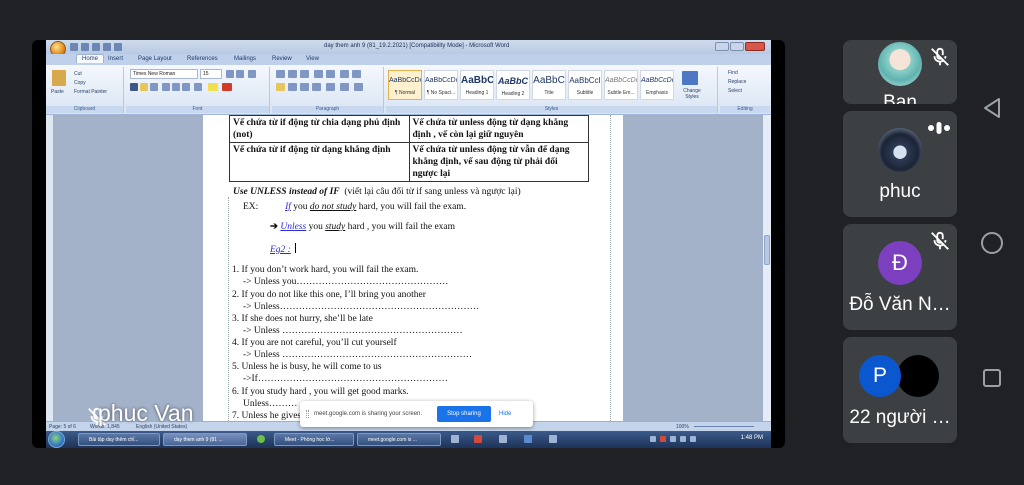 This screenshot has width=1024, height=485. Describe the element at coordinates (280, 74) in the screenshot. I see `bullets-icon` at that location.